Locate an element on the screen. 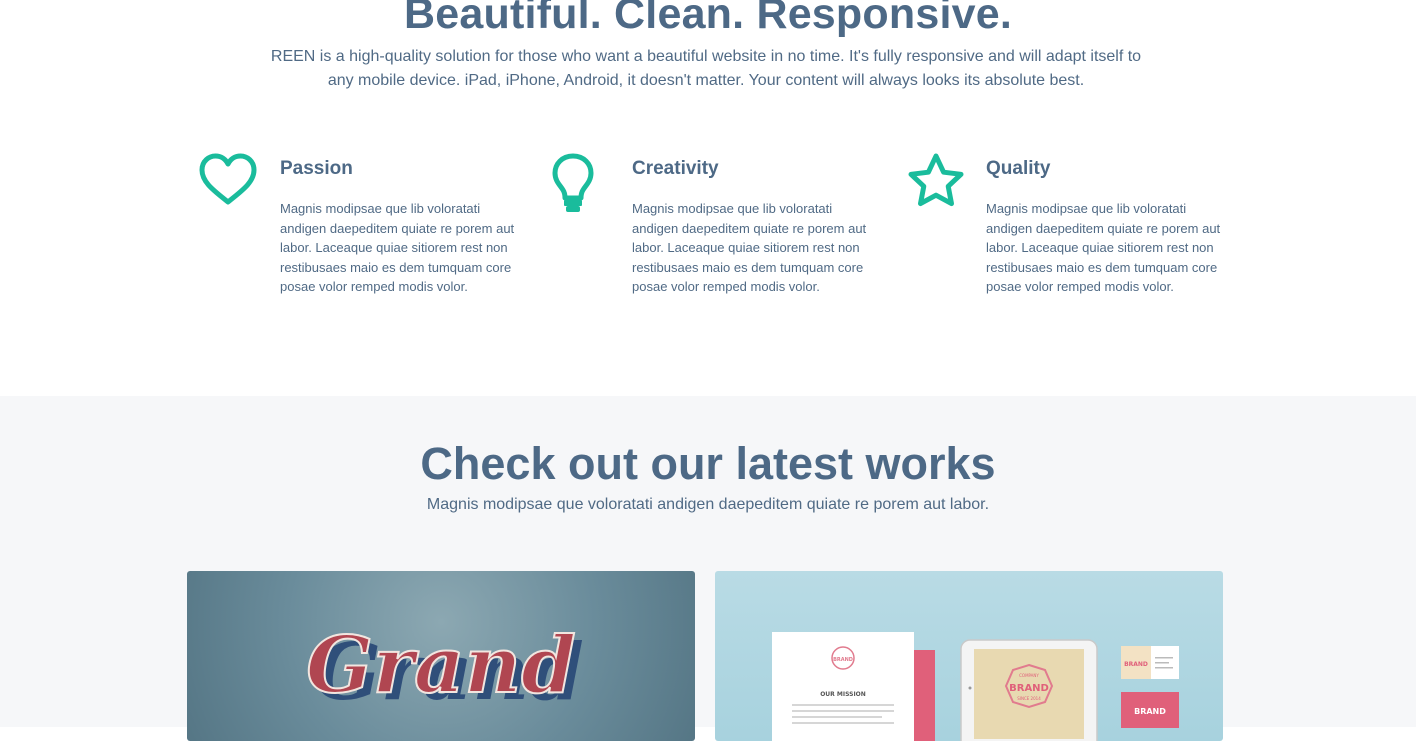 The image size is (1416, 741). grand-artwork-image: Grand Grand is located at coordinates (444, 668).